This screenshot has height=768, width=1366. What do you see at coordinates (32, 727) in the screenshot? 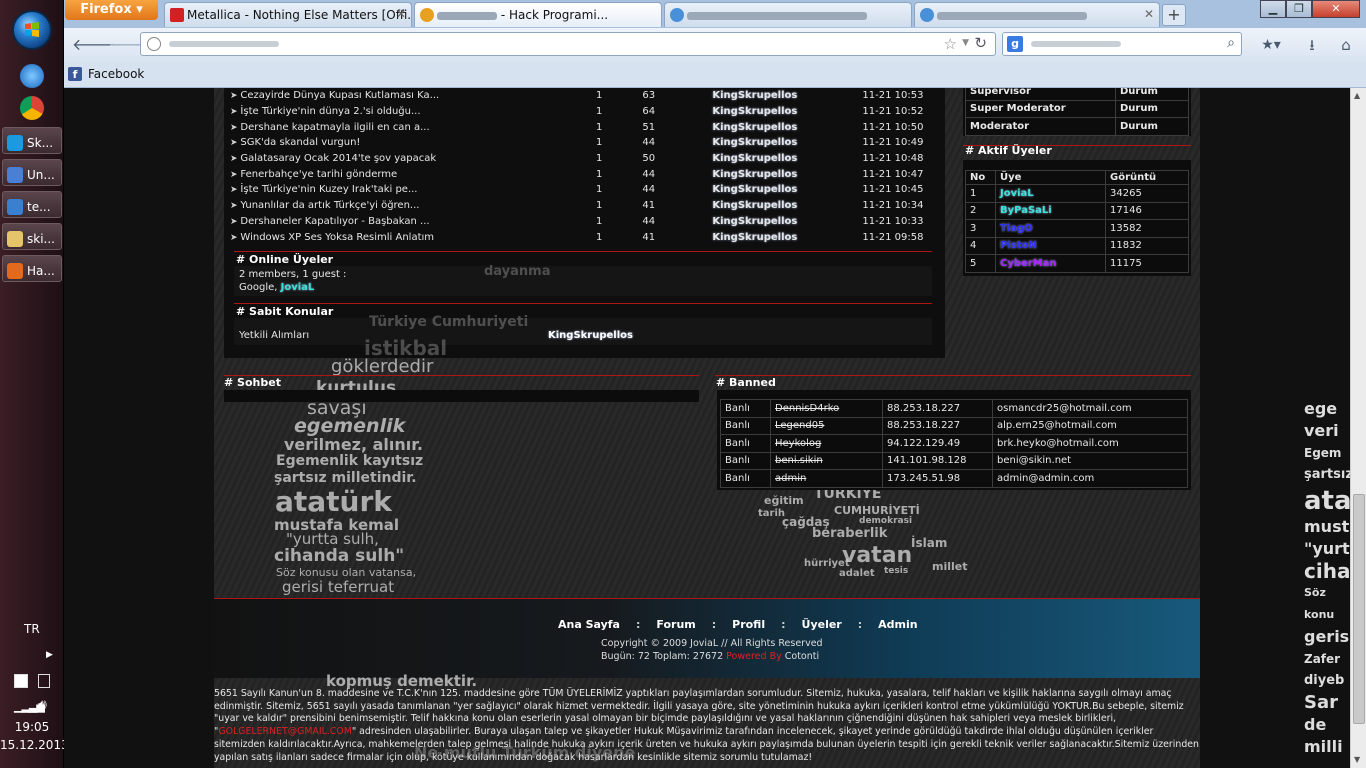
I see `clock-time: 19:05` at bounding box center [32, 727].